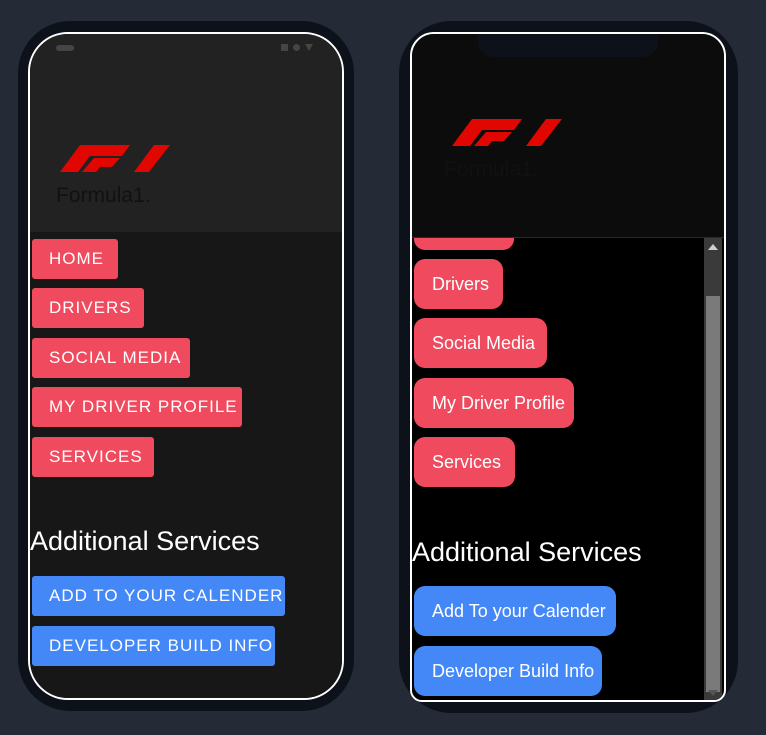 This screenshot has width=766, height=735. What do you see at coordinates (284, 47) in the screenshot?
I see `recent-apps-icon` at bounding box center [284, 47].